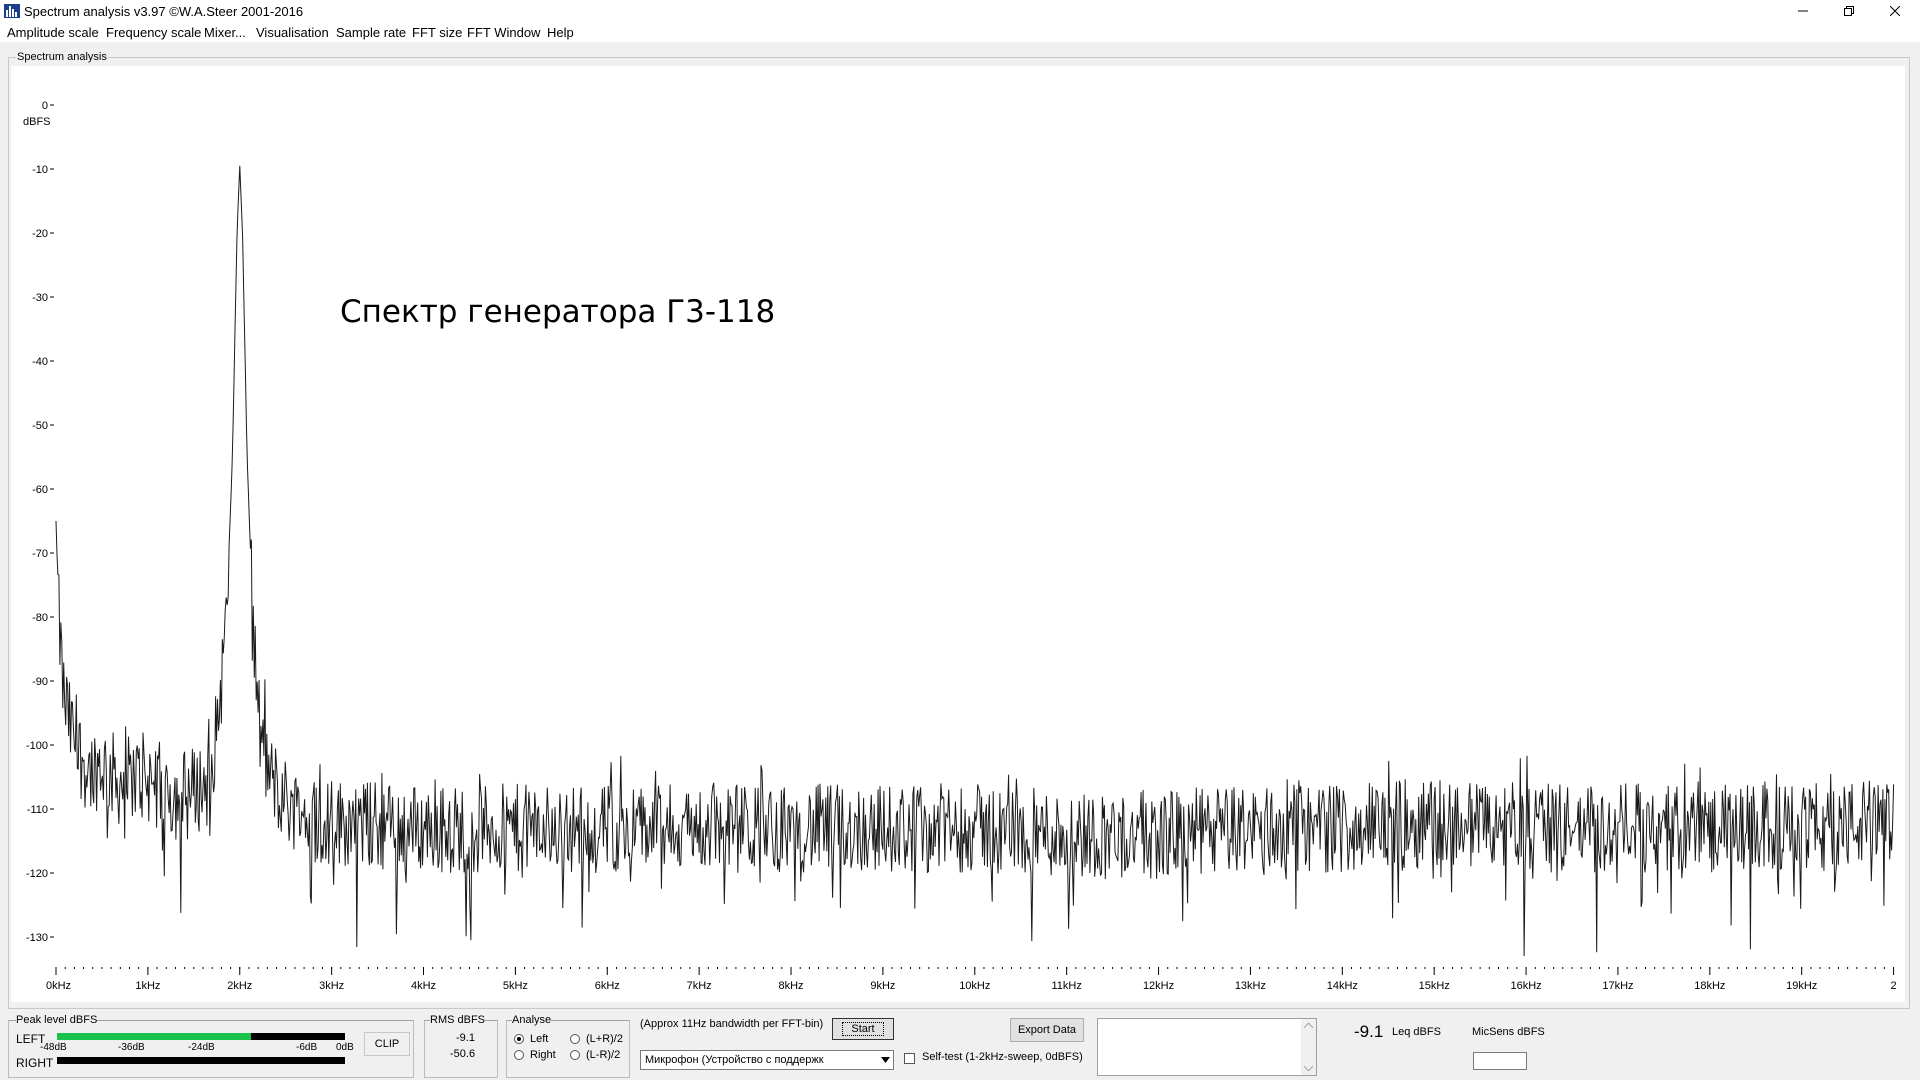 Image resolution: width=1920 pixels, height=1080 pixels. I want to click on peak-scale-0: 0dB, so click(345, 1047).